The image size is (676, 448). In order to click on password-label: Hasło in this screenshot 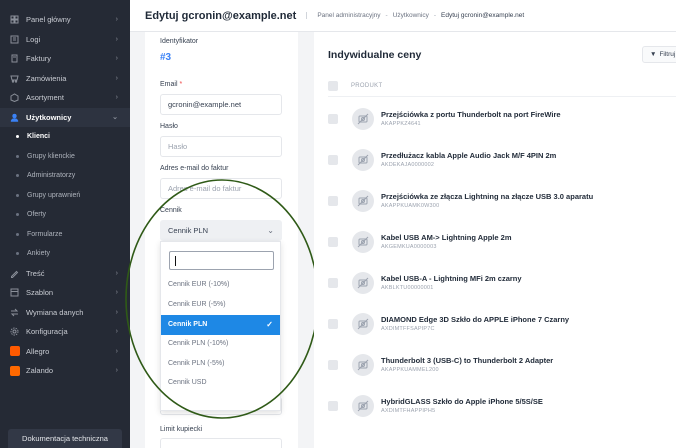, I will do `click(169, 126)`.